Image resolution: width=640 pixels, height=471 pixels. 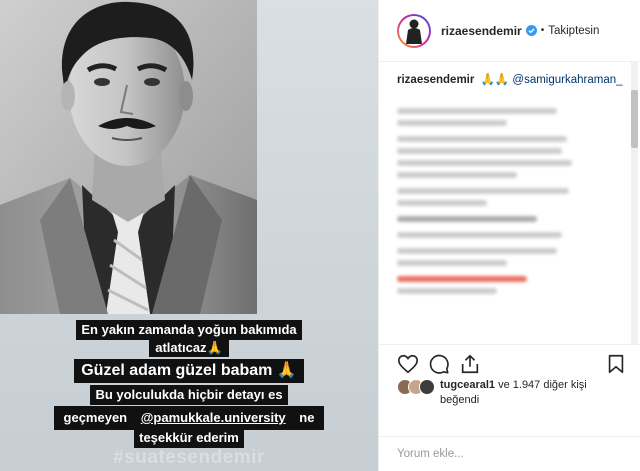 What do you see at coordinates (408, 364) in the screenshot?
I see `heart-icon` at bounding box center [408, 364].